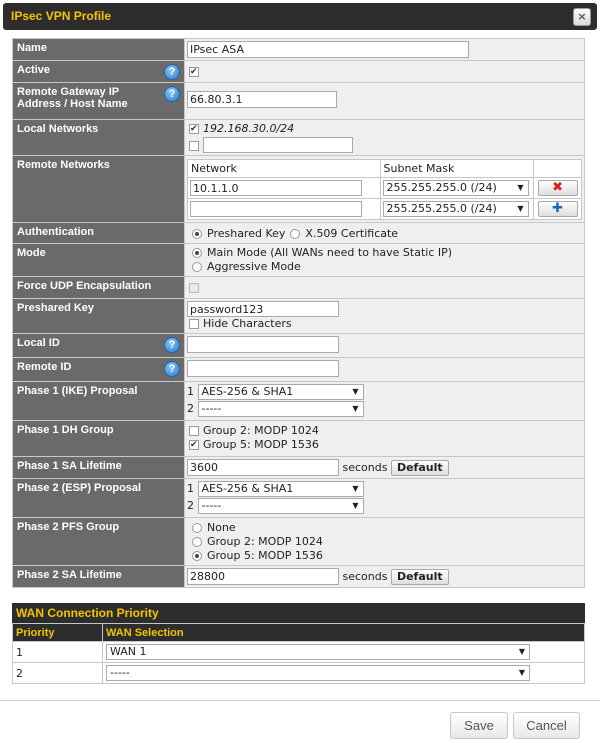 The height and width of the screenshot is (743, 600). I want to click on local-networks-label: Local Networks, so click(98, 137).